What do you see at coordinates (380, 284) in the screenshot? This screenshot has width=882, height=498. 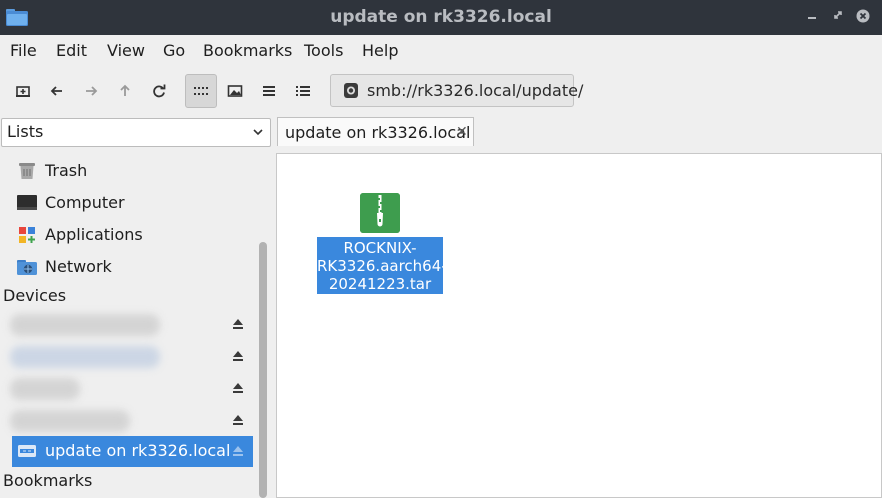 I see `file-name-line: 20241223.tar` at bounding box center [380, 284].